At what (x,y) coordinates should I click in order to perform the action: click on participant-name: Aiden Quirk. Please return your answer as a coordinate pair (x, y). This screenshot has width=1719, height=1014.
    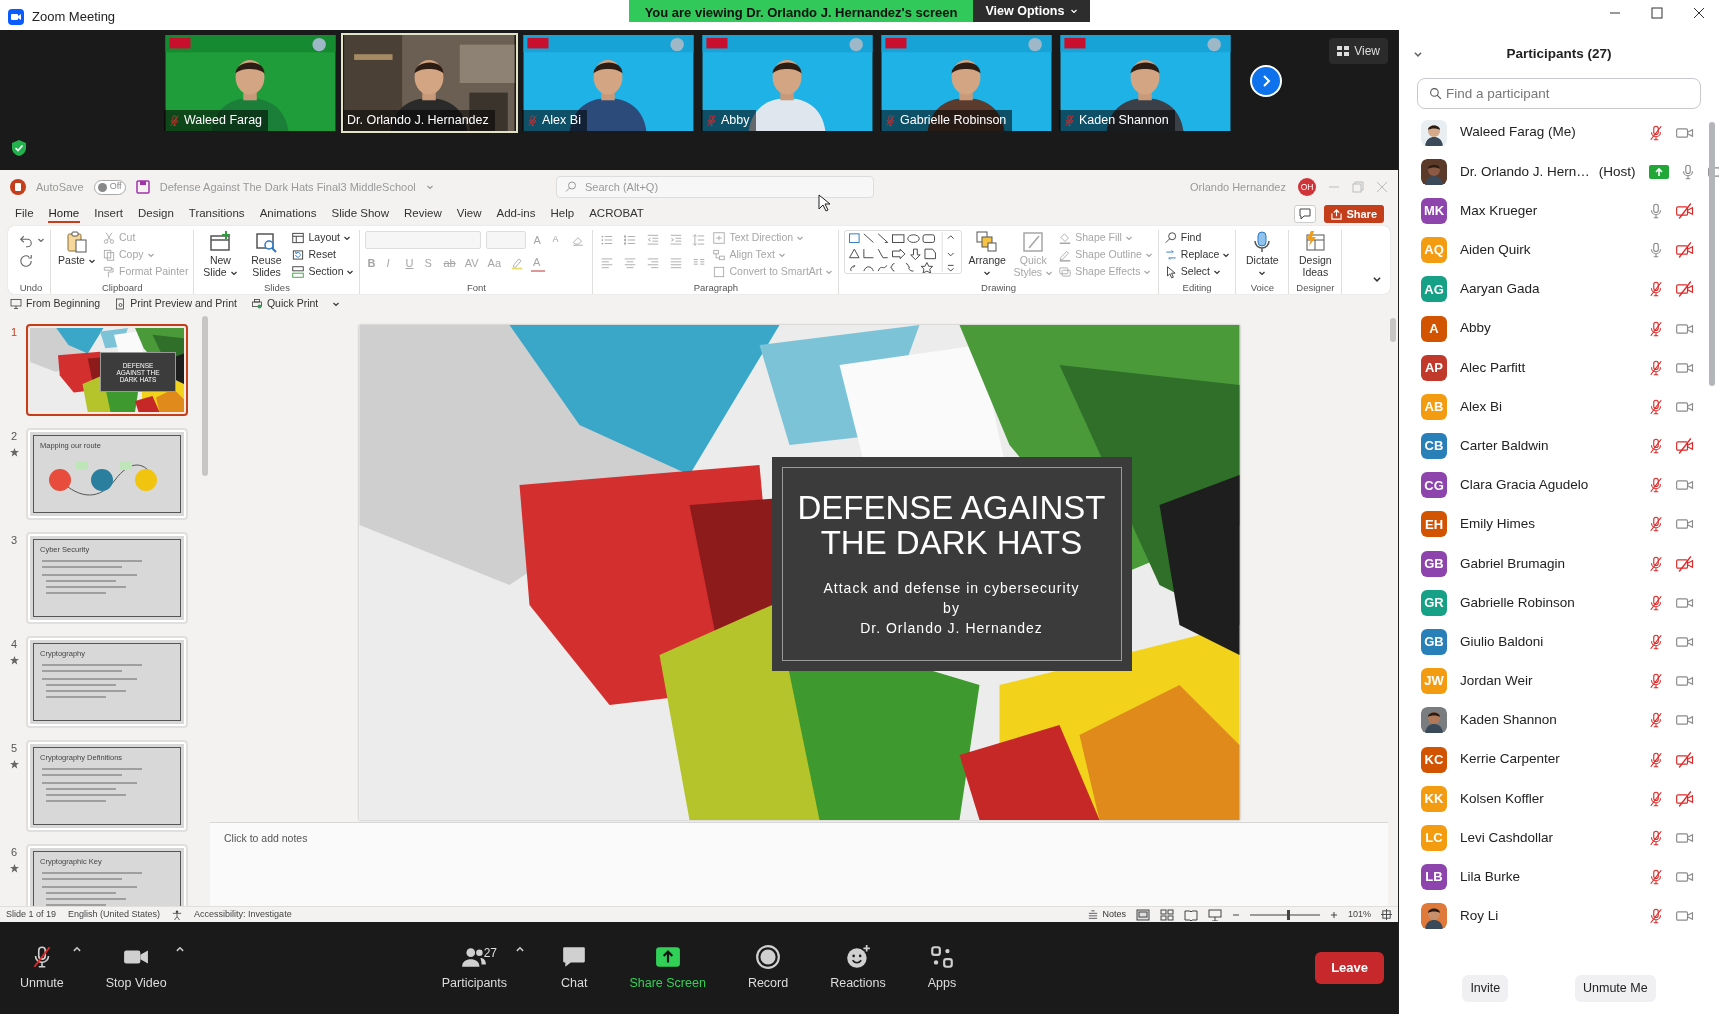
    Looking at the image, I should click on (1495, 250).